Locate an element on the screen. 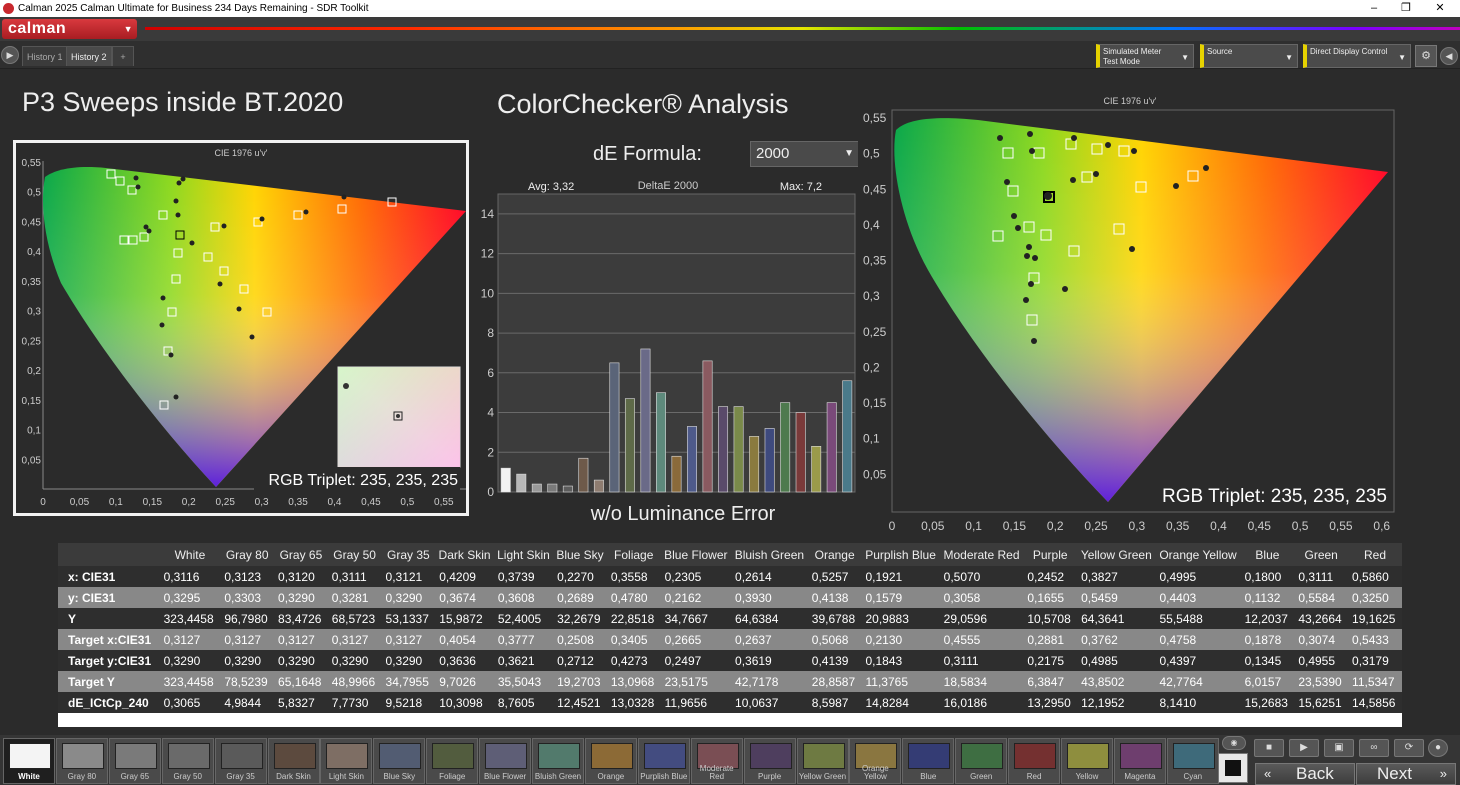 Image resolution: width=1460 pixels, height=785 pixels. swatch-cyan: Cyan is located at coordinates (1192, 761).